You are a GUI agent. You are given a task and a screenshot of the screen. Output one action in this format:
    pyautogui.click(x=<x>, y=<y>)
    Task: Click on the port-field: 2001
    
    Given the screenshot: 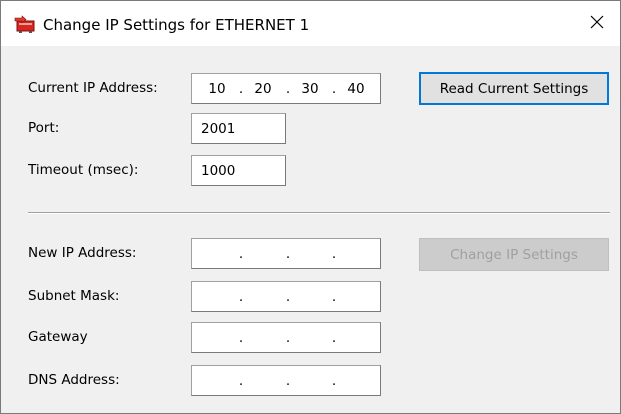 What is the action you would take?
    pyautogui.click(x=238, y=128)
    